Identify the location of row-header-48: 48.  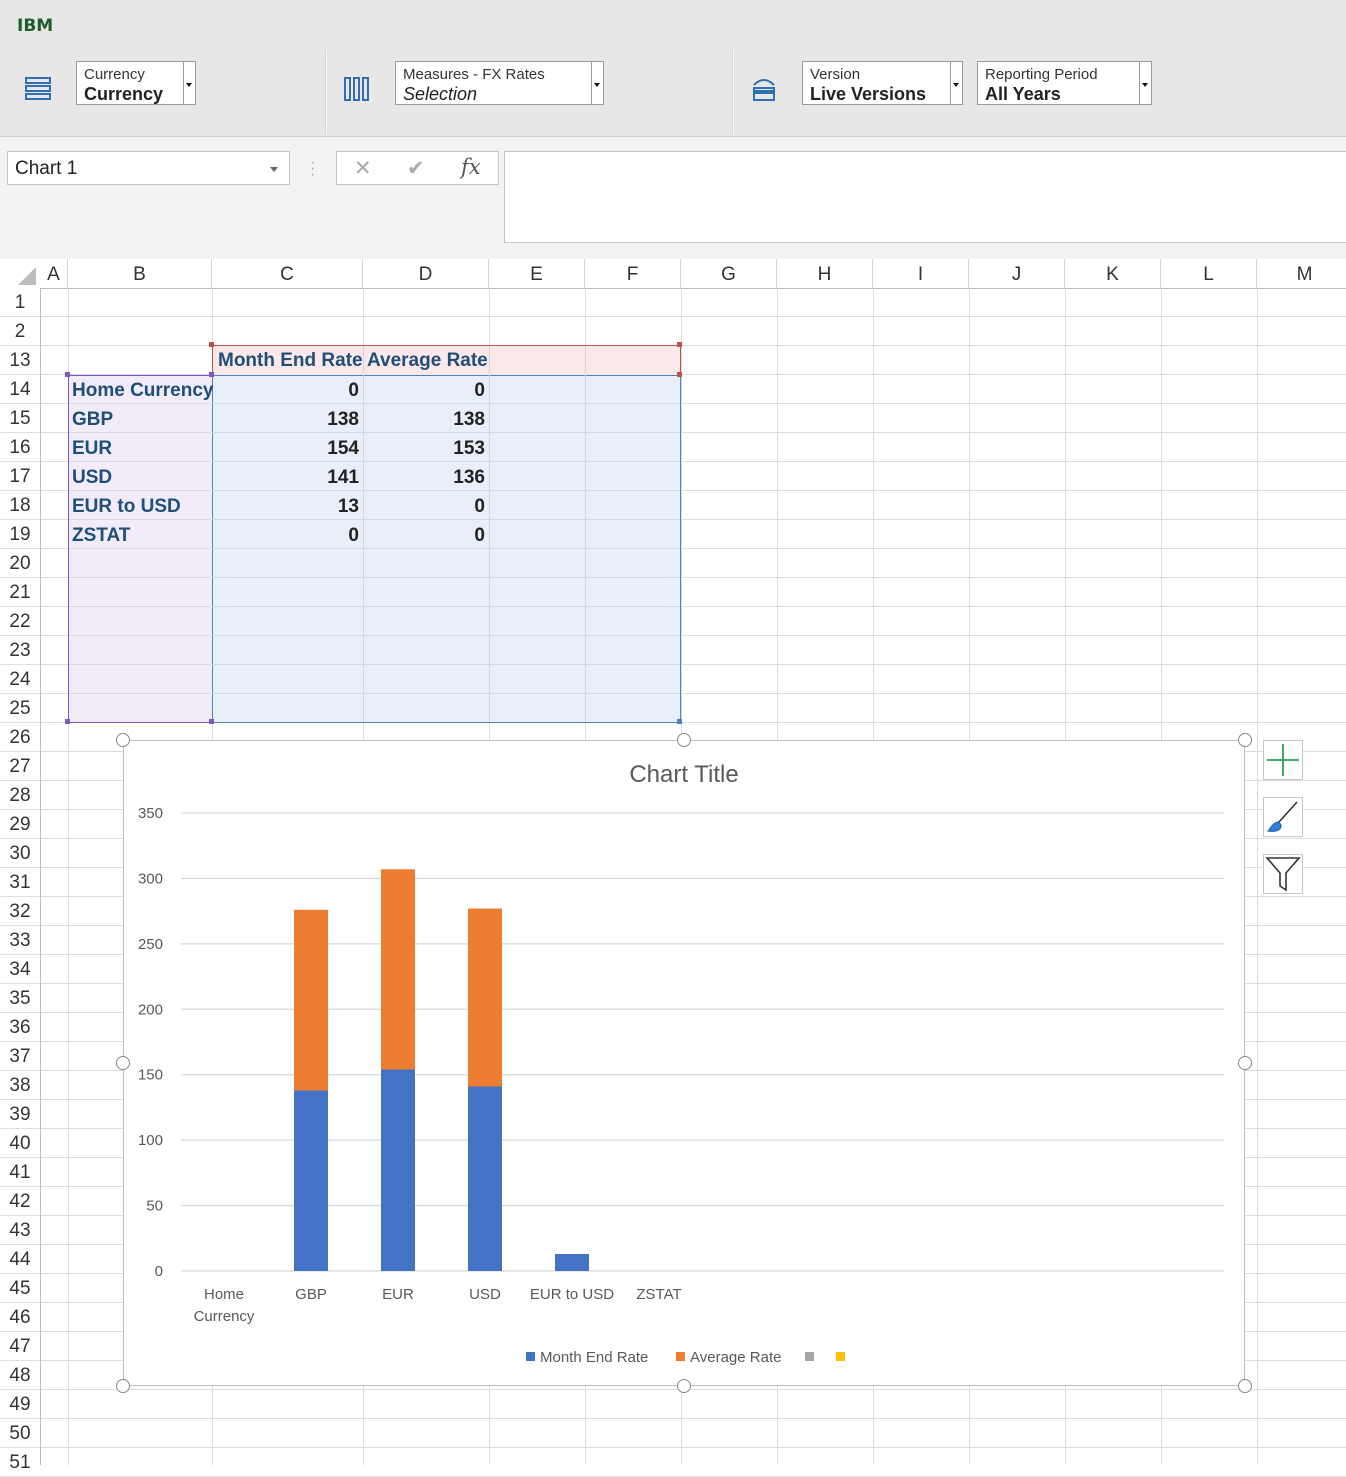
(20, 1375).